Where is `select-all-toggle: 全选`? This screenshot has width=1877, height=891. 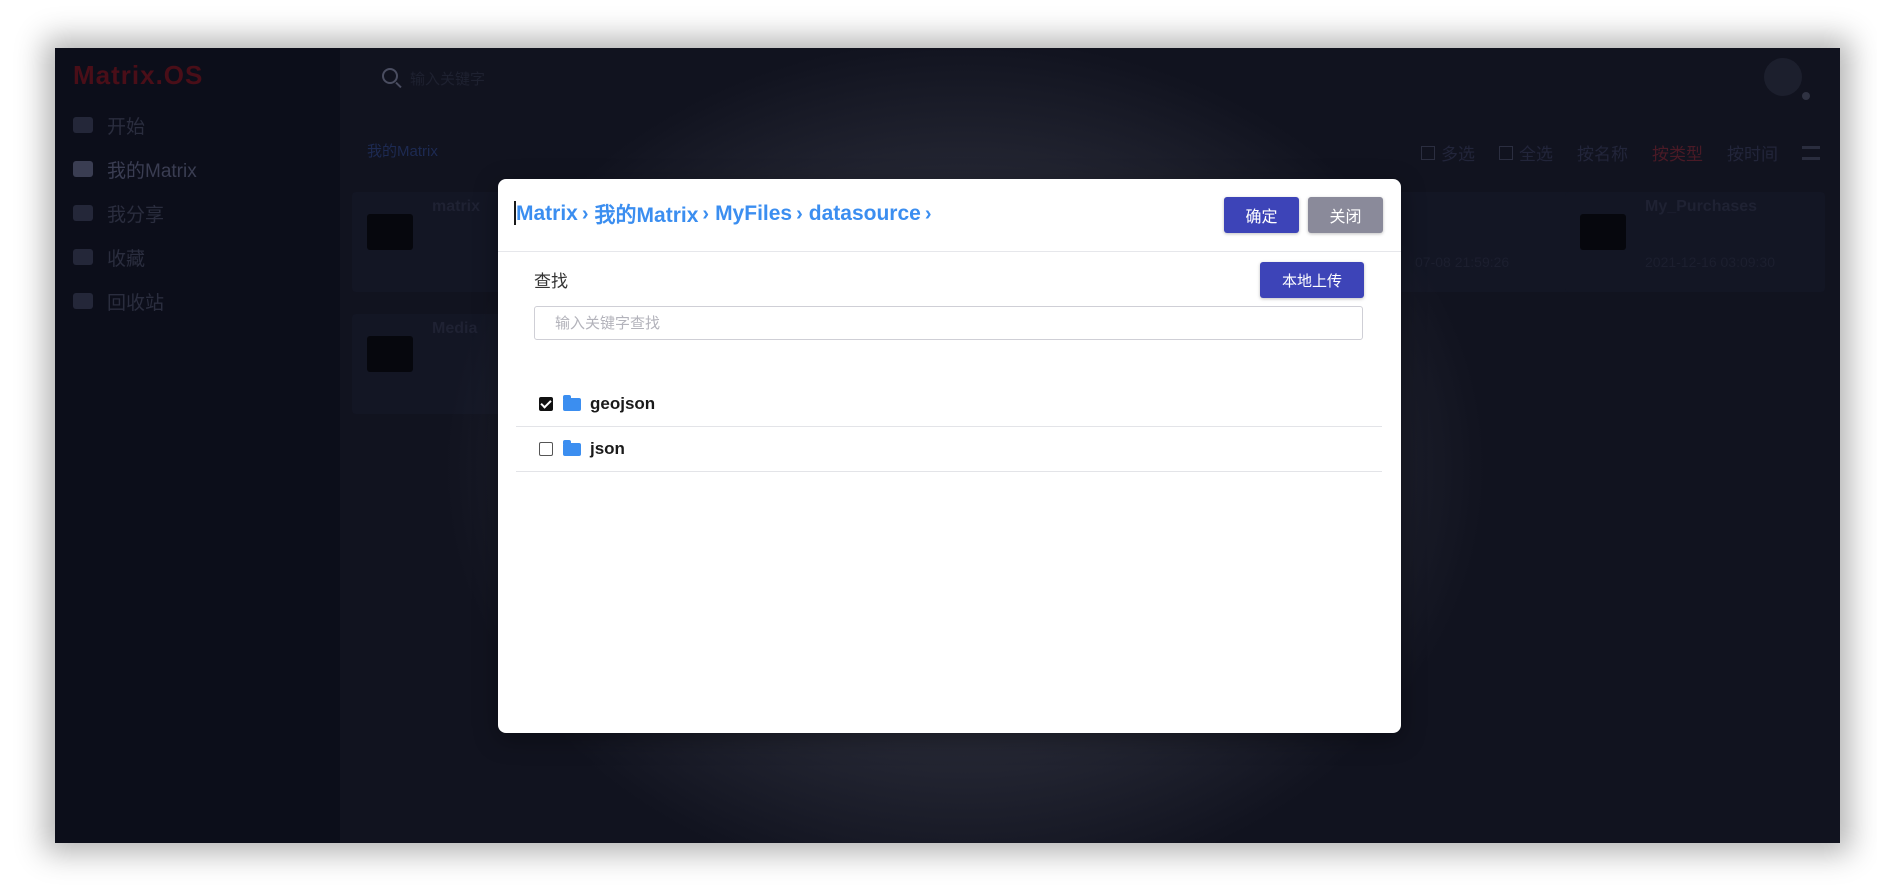 select-all-toggle: 全选 is located at coordinates (1526, 152).